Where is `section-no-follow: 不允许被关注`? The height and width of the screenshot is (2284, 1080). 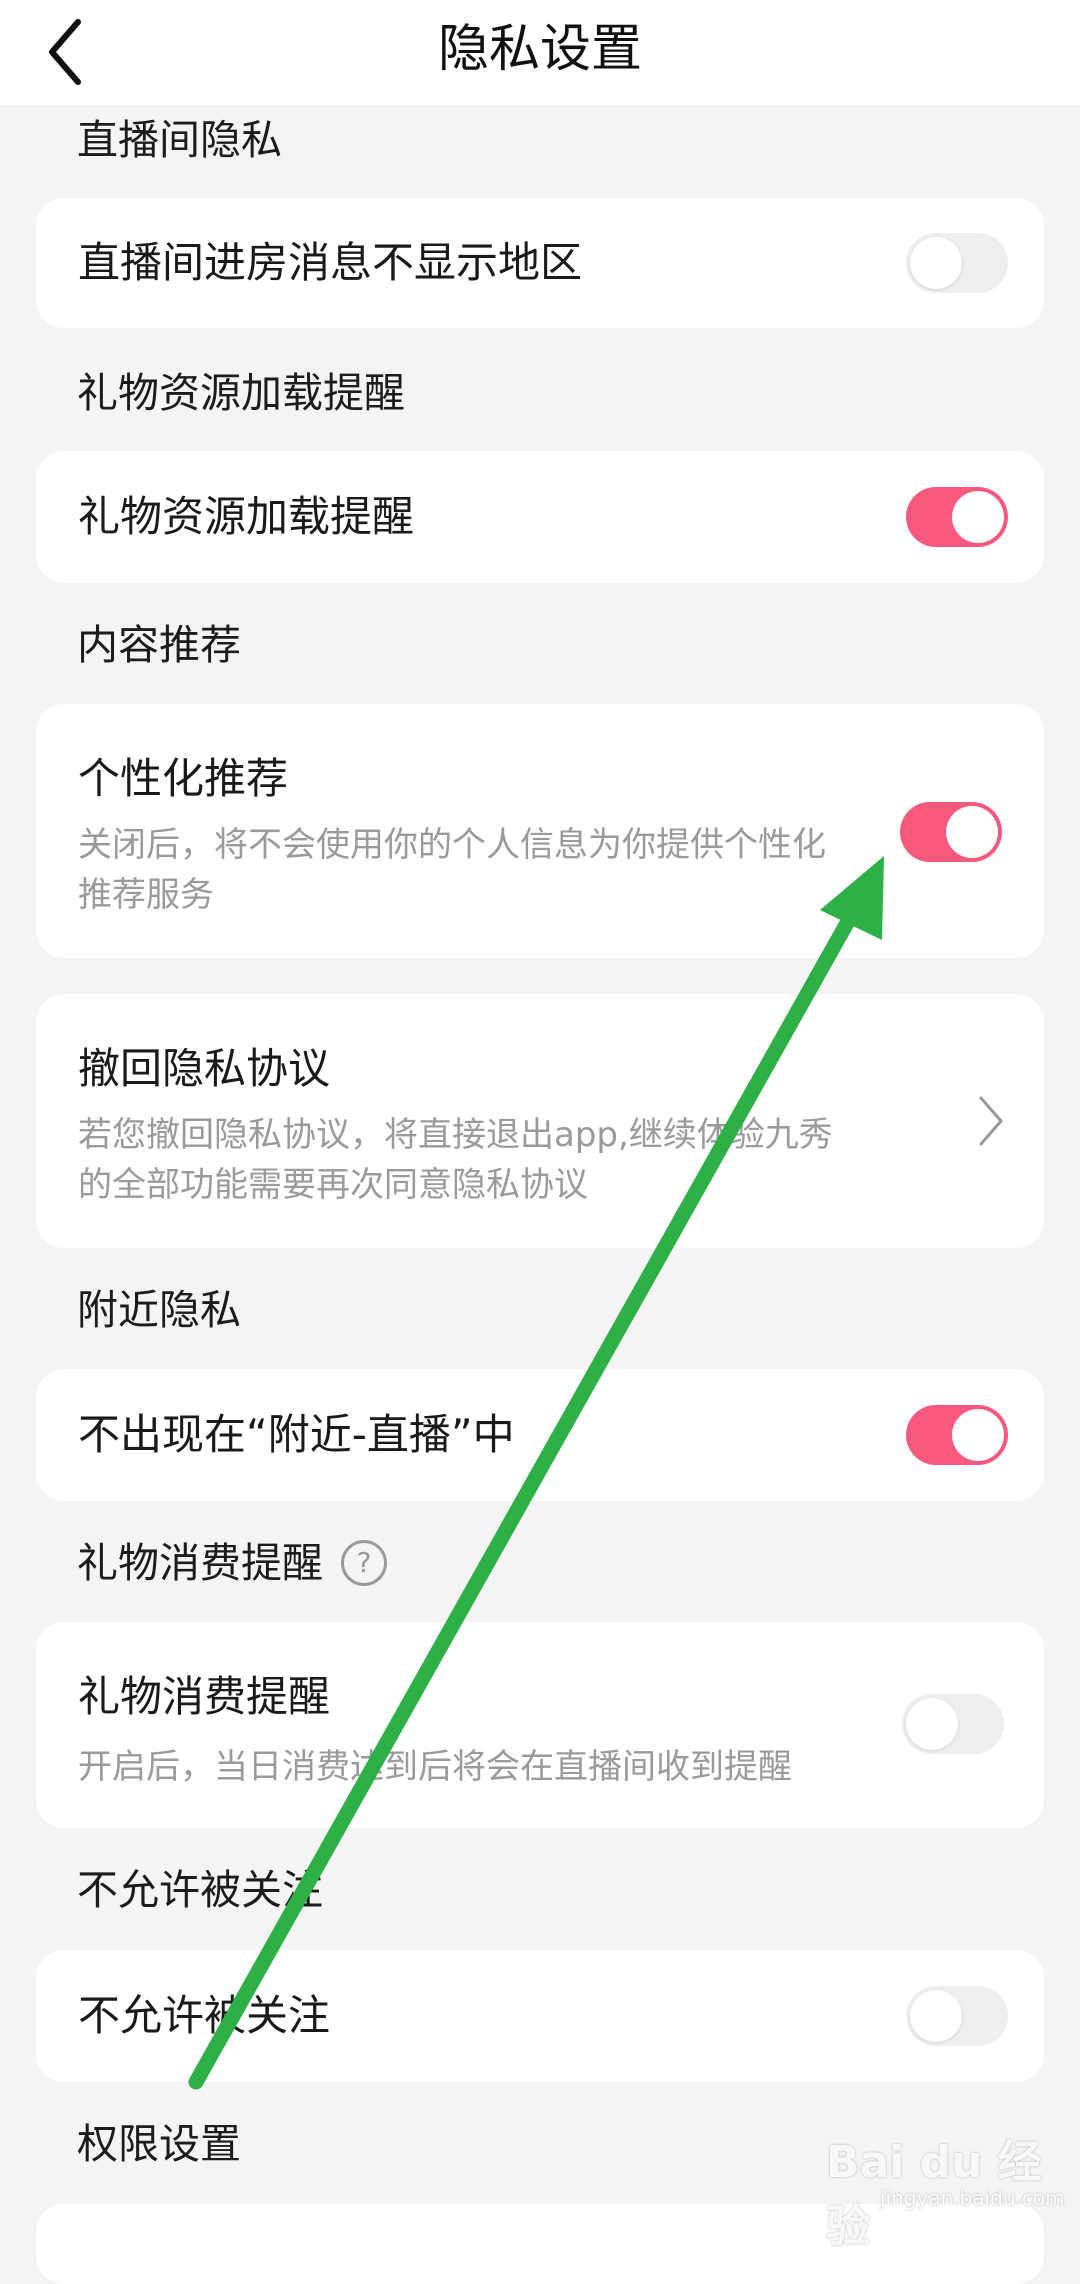
section-no-follow: 不允许被关注 is located at coordinates (200, 1890).